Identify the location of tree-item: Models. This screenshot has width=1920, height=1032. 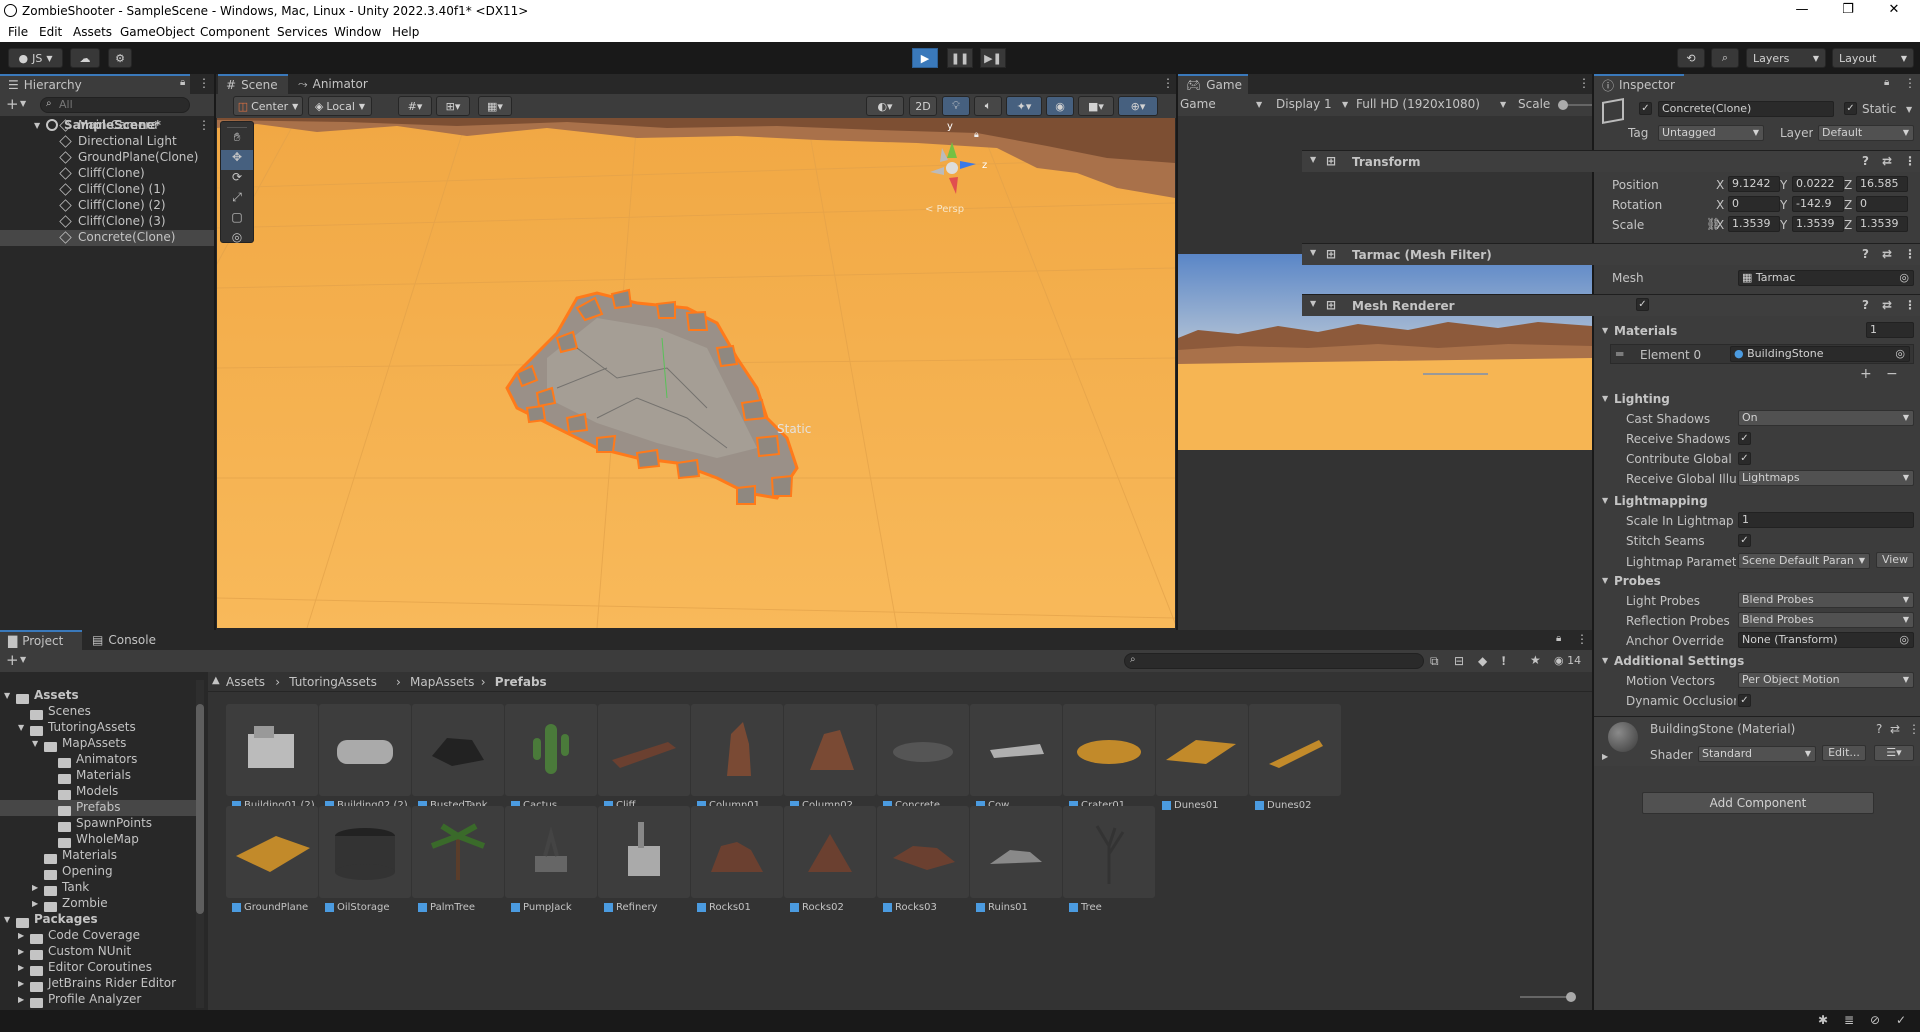
(98, 792).